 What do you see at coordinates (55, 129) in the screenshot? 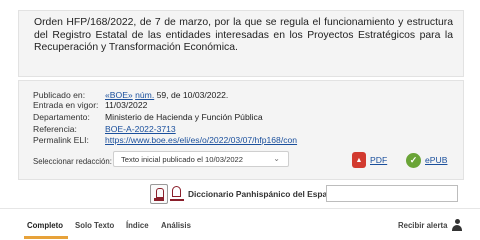
I see `referencia-label: Referencia:` at bounding box center [55, 129].